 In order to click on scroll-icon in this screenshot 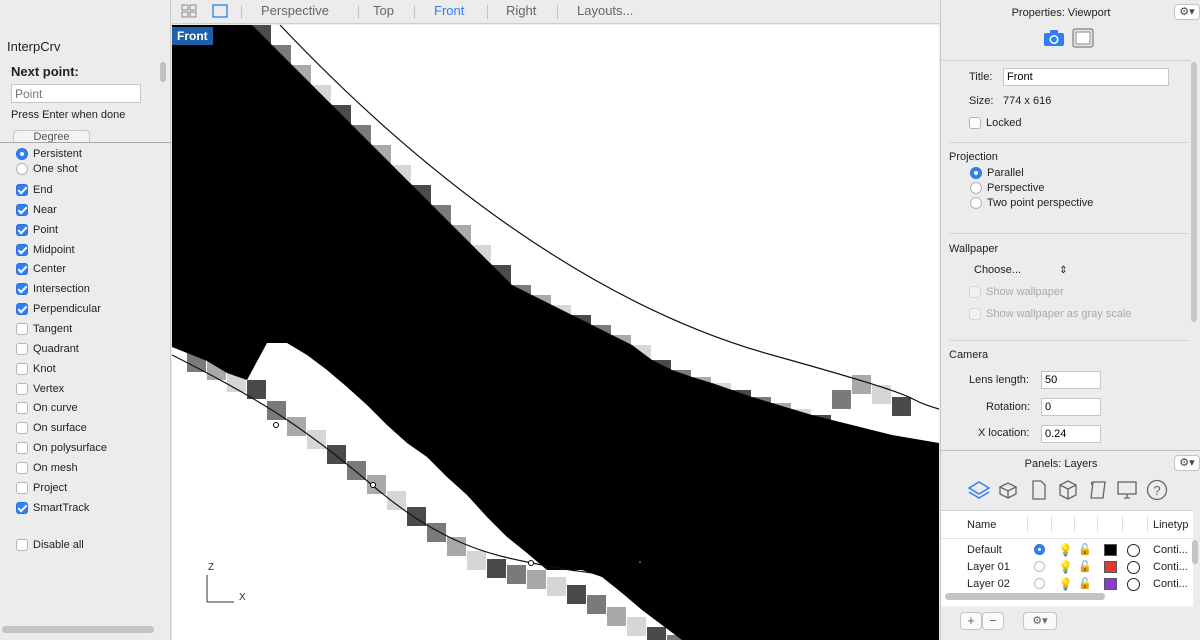, I will do `click(1098, 490)`.